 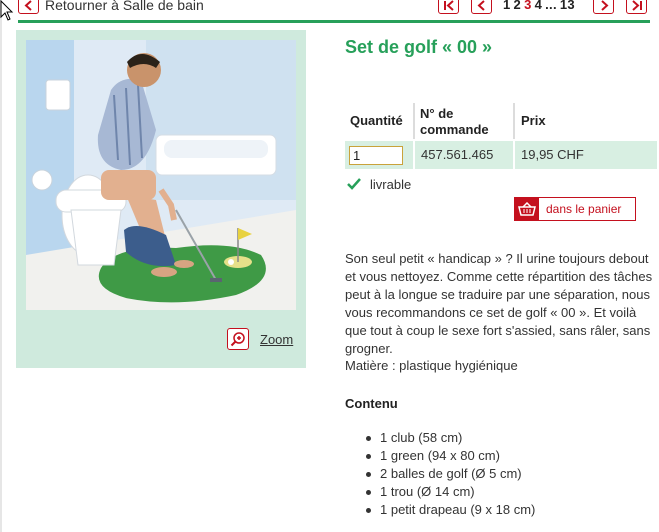 I want to click on last-page-icon, so click(x=636, y=5).